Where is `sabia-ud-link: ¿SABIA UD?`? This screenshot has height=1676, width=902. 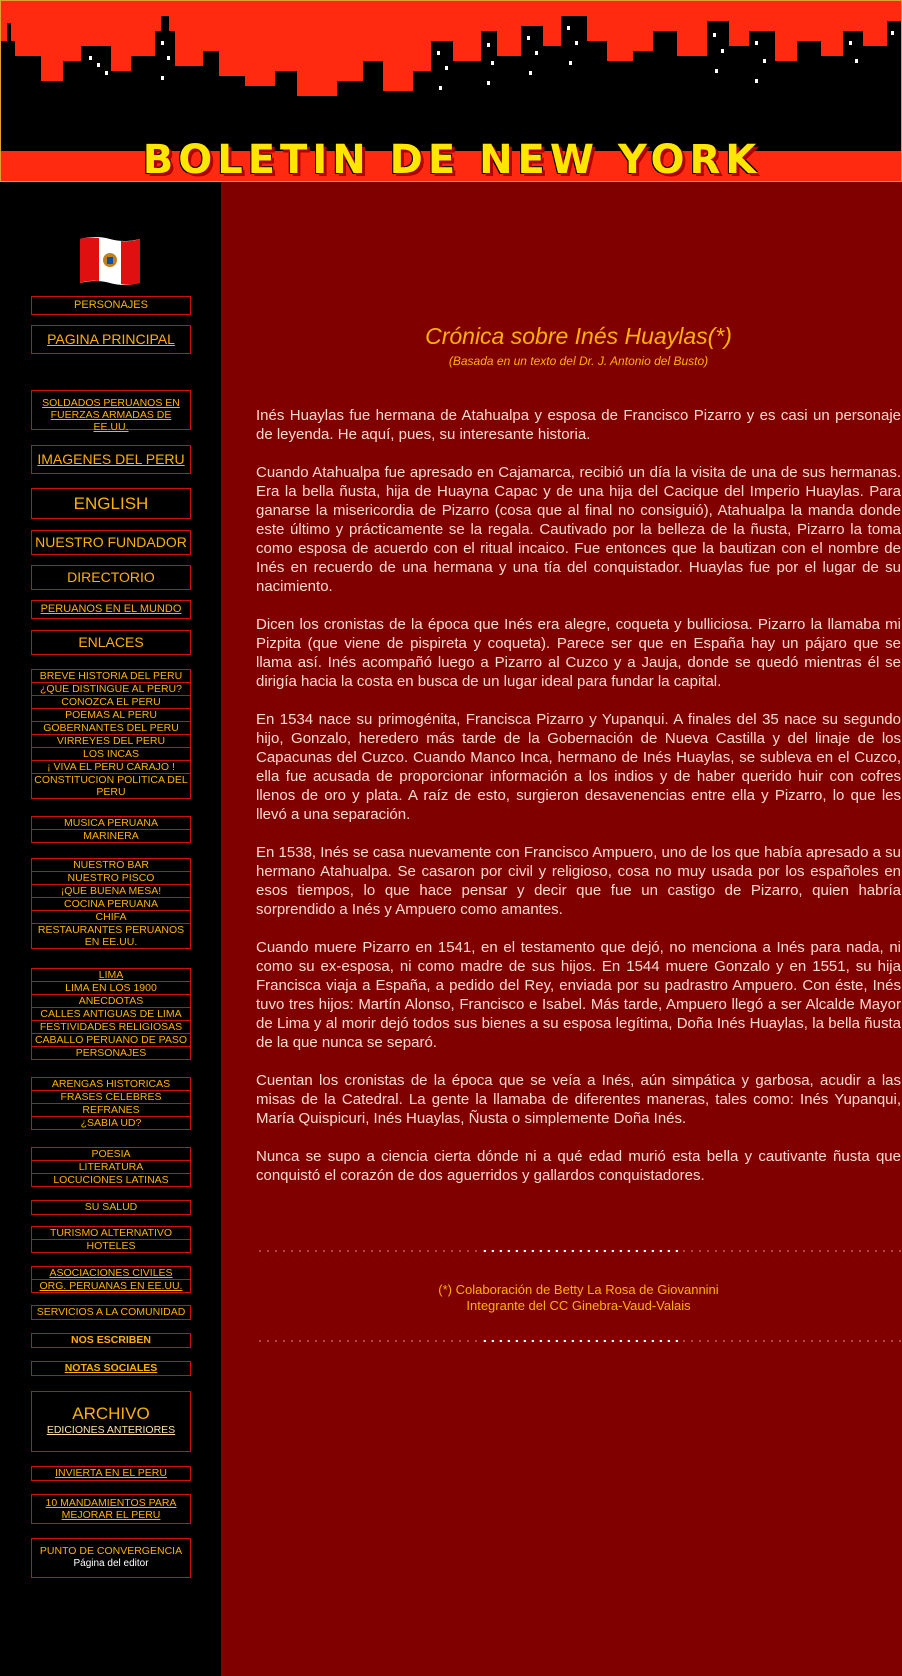
sabia-ud-link: ¿SABIA UD? is located at coordinates (111, 1123).